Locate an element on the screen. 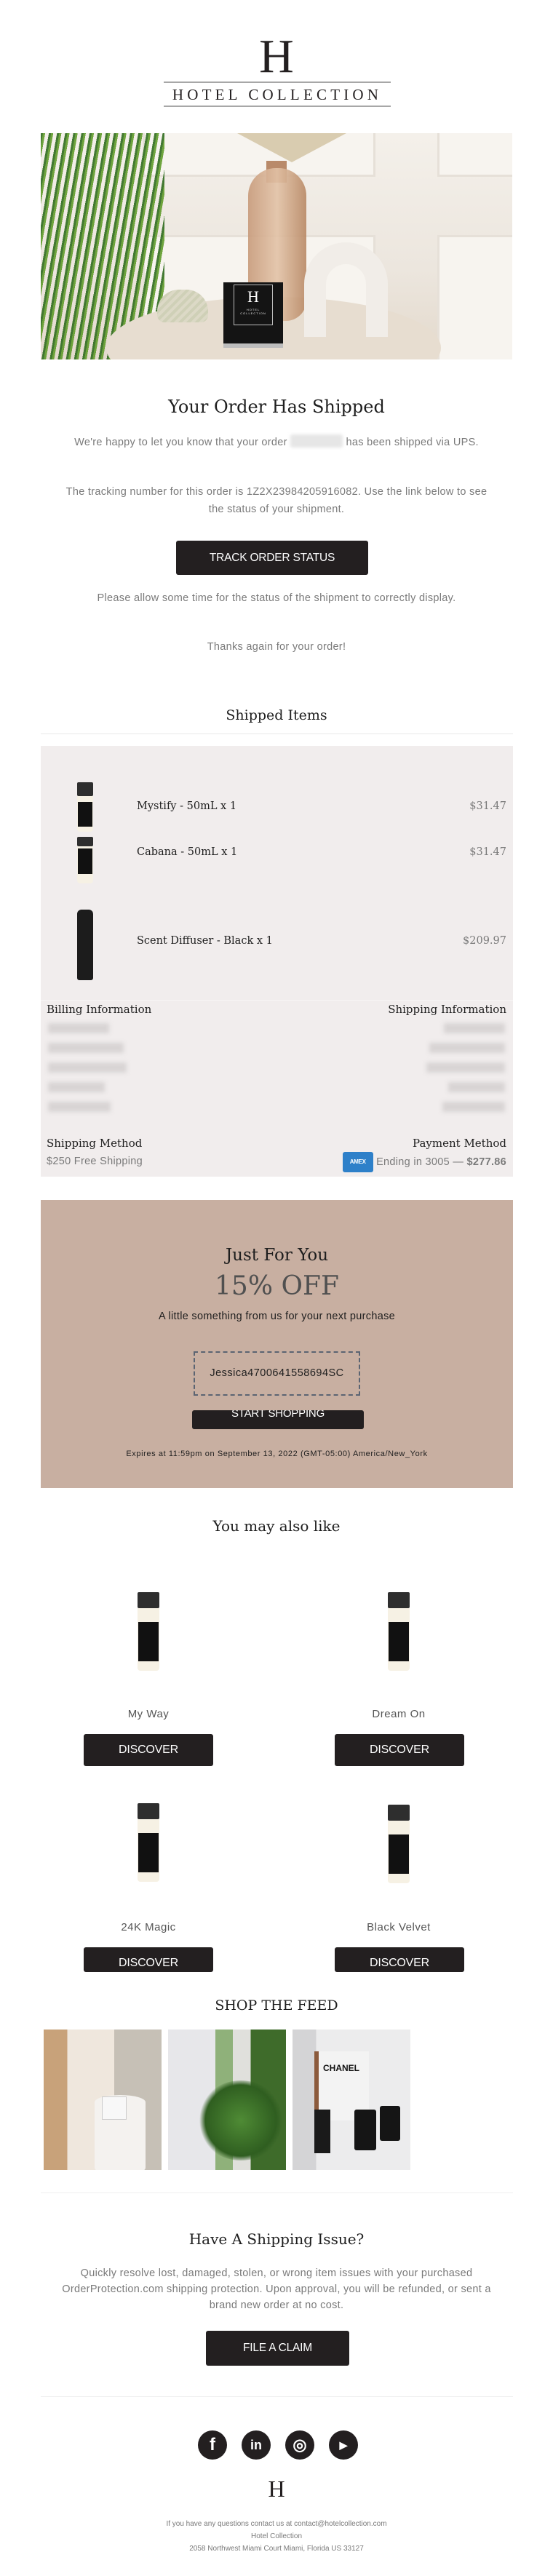 Image resolution: width=553 pixels, height=2576 pixels. shipping-method-value: $250 Free Shipping is located at coordinates (95, 1161).